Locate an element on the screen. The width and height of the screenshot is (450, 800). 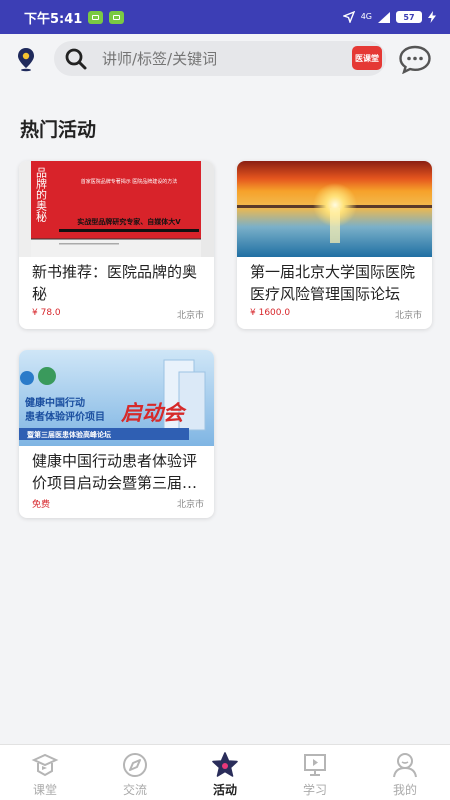
compass-icon is located at coordinates (135, 765).